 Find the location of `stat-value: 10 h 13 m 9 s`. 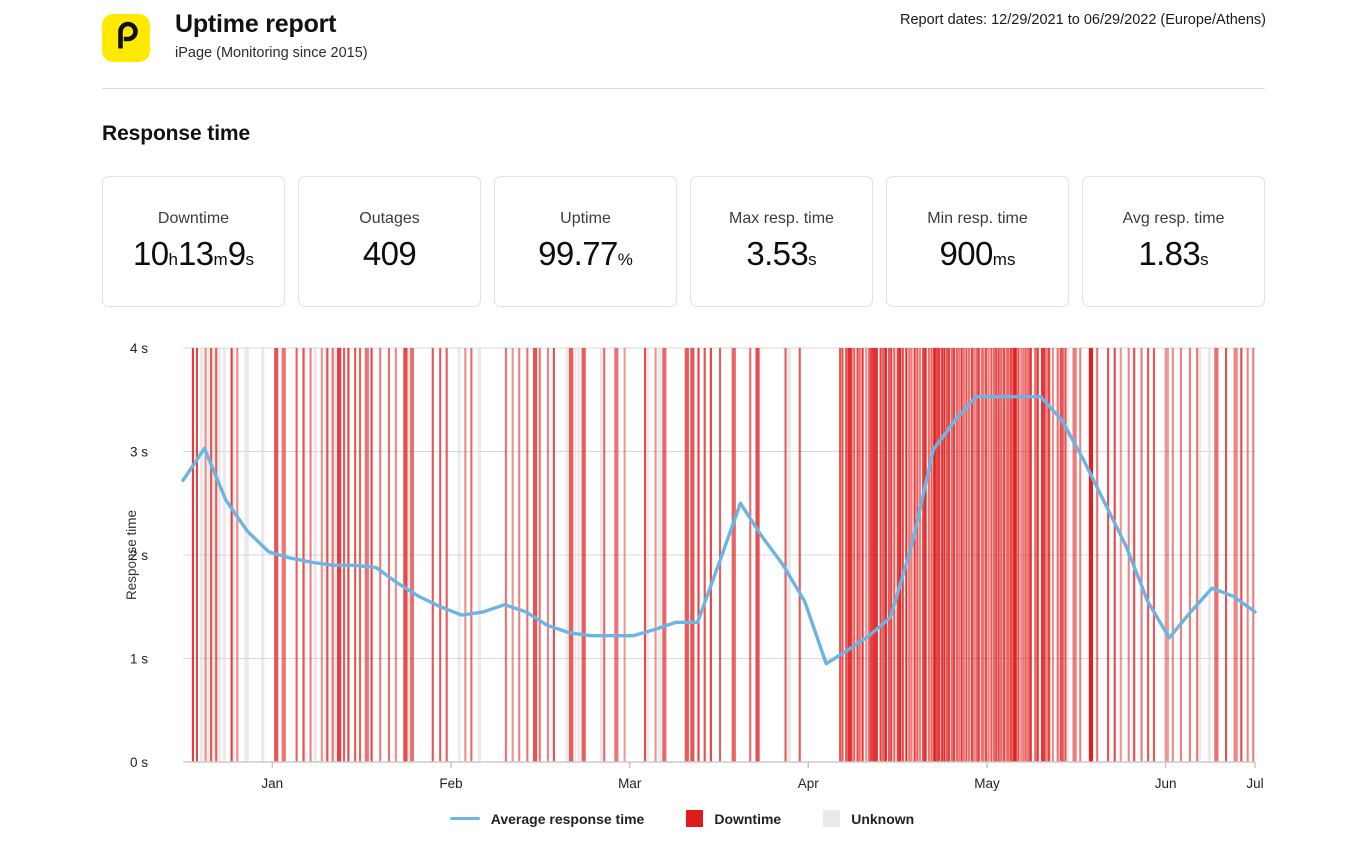

stat-value: 10 h 13 m 9 s is located at coordinates (193, 253).